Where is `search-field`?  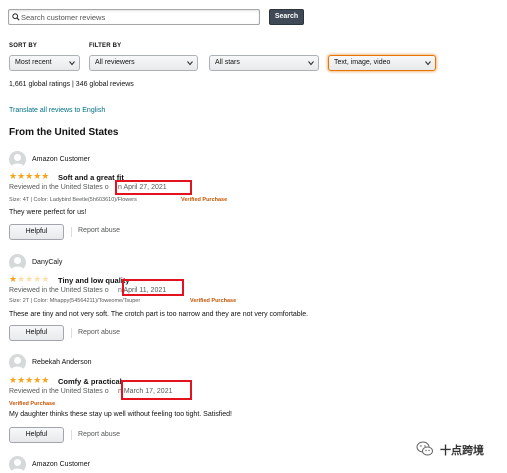
search-field is located at coordinates (134, 17).